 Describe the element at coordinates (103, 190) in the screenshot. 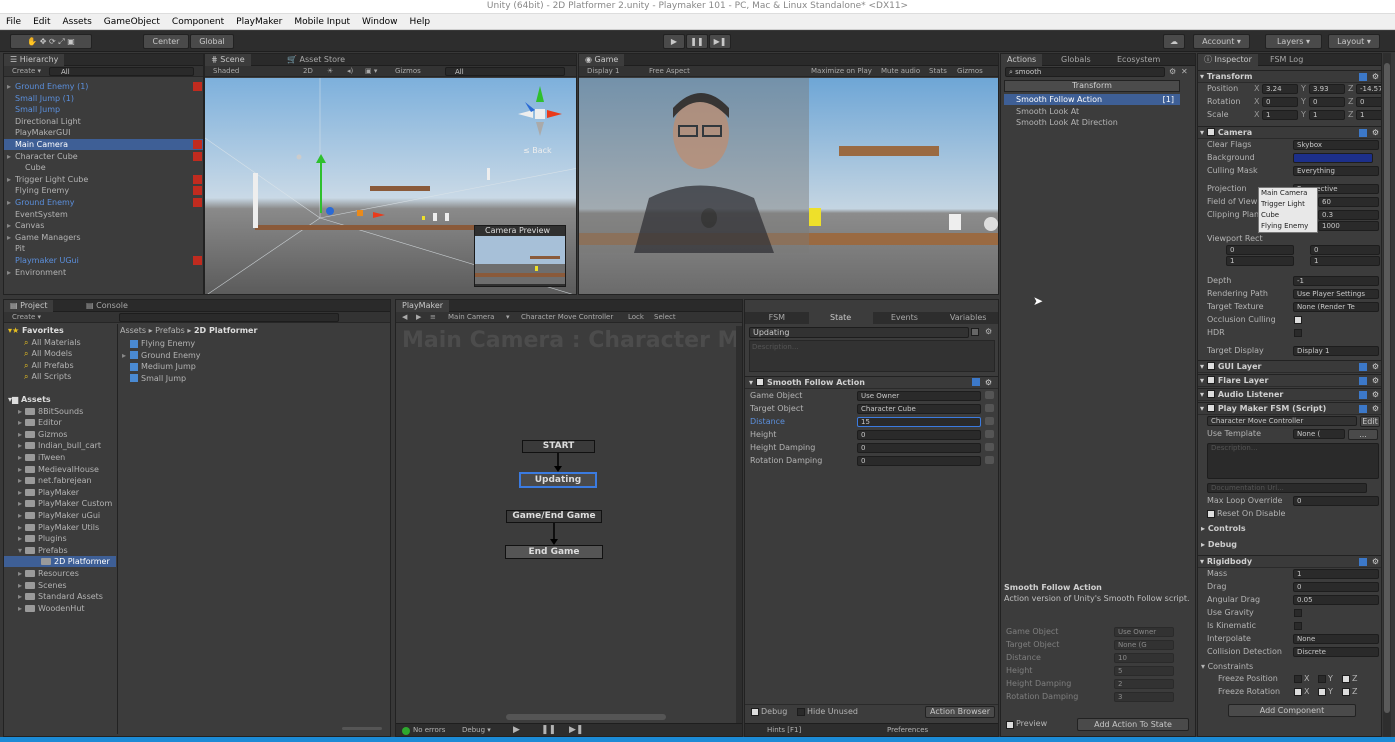

I see `hierarchy-item: Flying Enemy` at that location.